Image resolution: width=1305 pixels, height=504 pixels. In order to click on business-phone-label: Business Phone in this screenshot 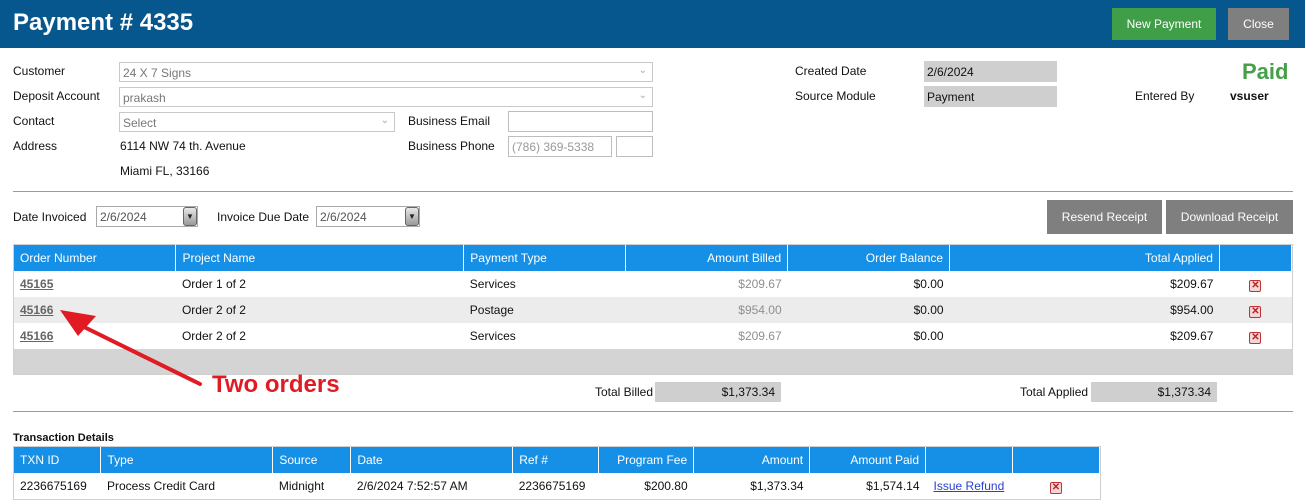, I will do `click(451, 146)`.